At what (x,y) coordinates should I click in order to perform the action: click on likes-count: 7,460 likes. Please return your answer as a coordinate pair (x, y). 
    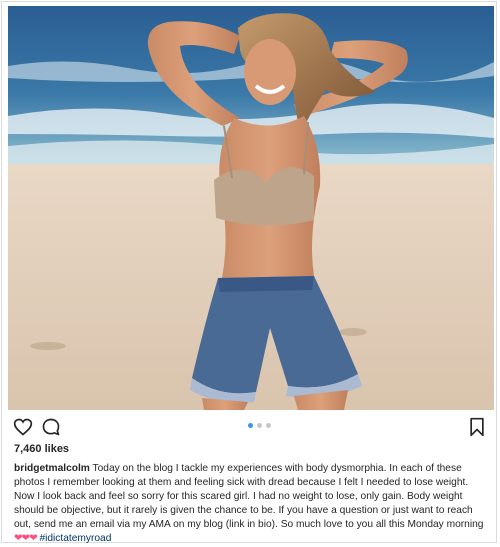
    Looking at the image, I should click on (41, 449).